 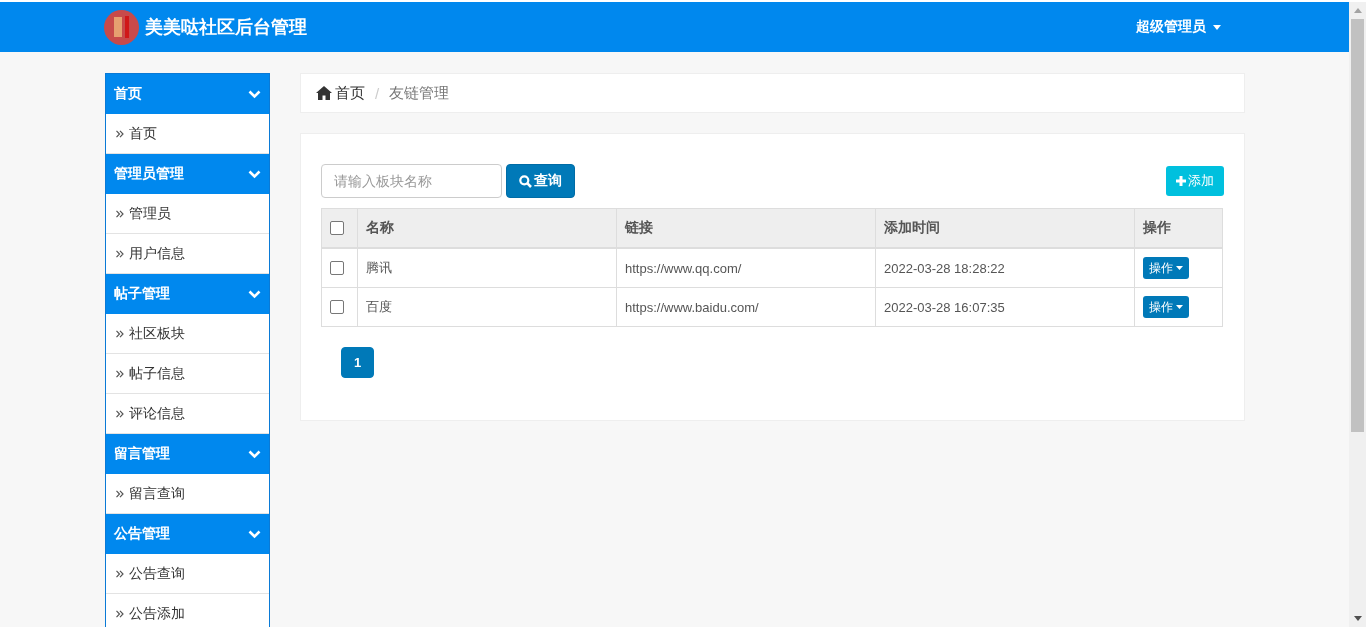 What do you see at coordinates (187, 610) in the screenshot?
I see `sidebar-item: 公告添加` at bounding box center [187, 610].